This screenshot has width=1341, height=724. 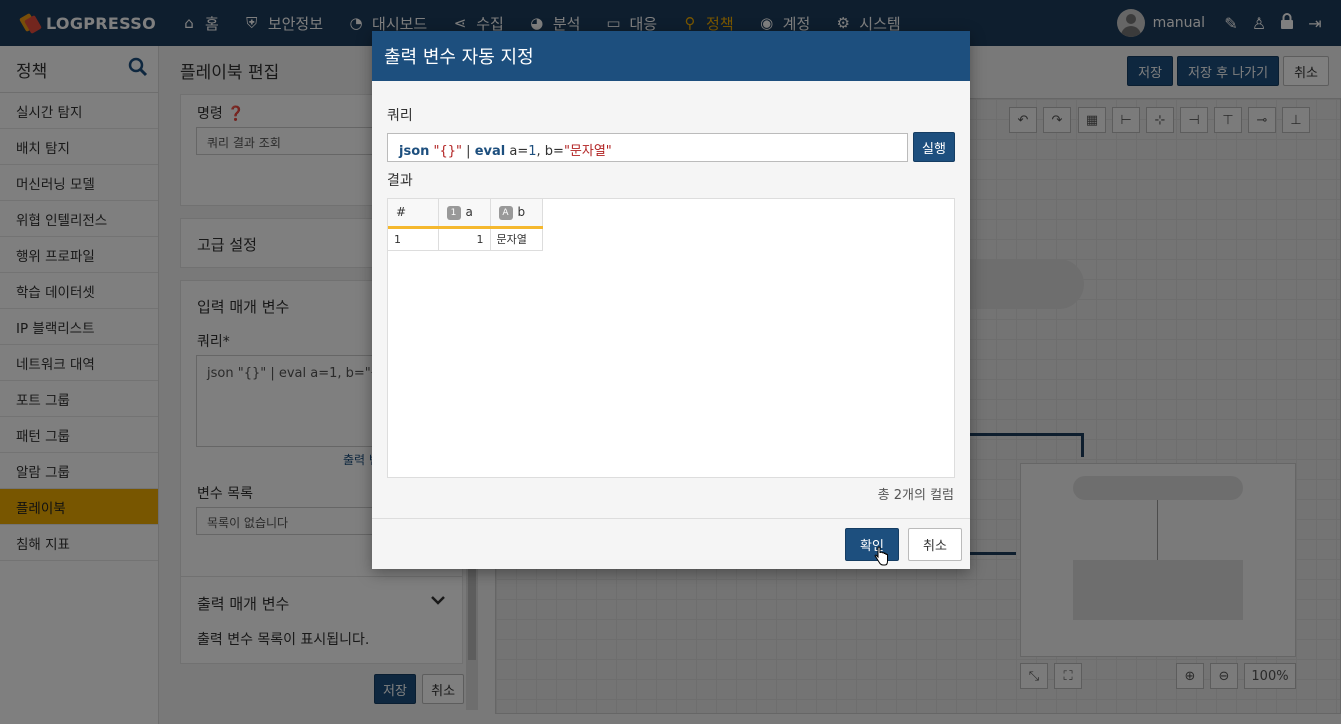 What do you see at coordinates (647, 147) in the screenshot?
I see `query-input: json "{}" | eval a=1, b="문자열"` at bounding box center [647, 147].